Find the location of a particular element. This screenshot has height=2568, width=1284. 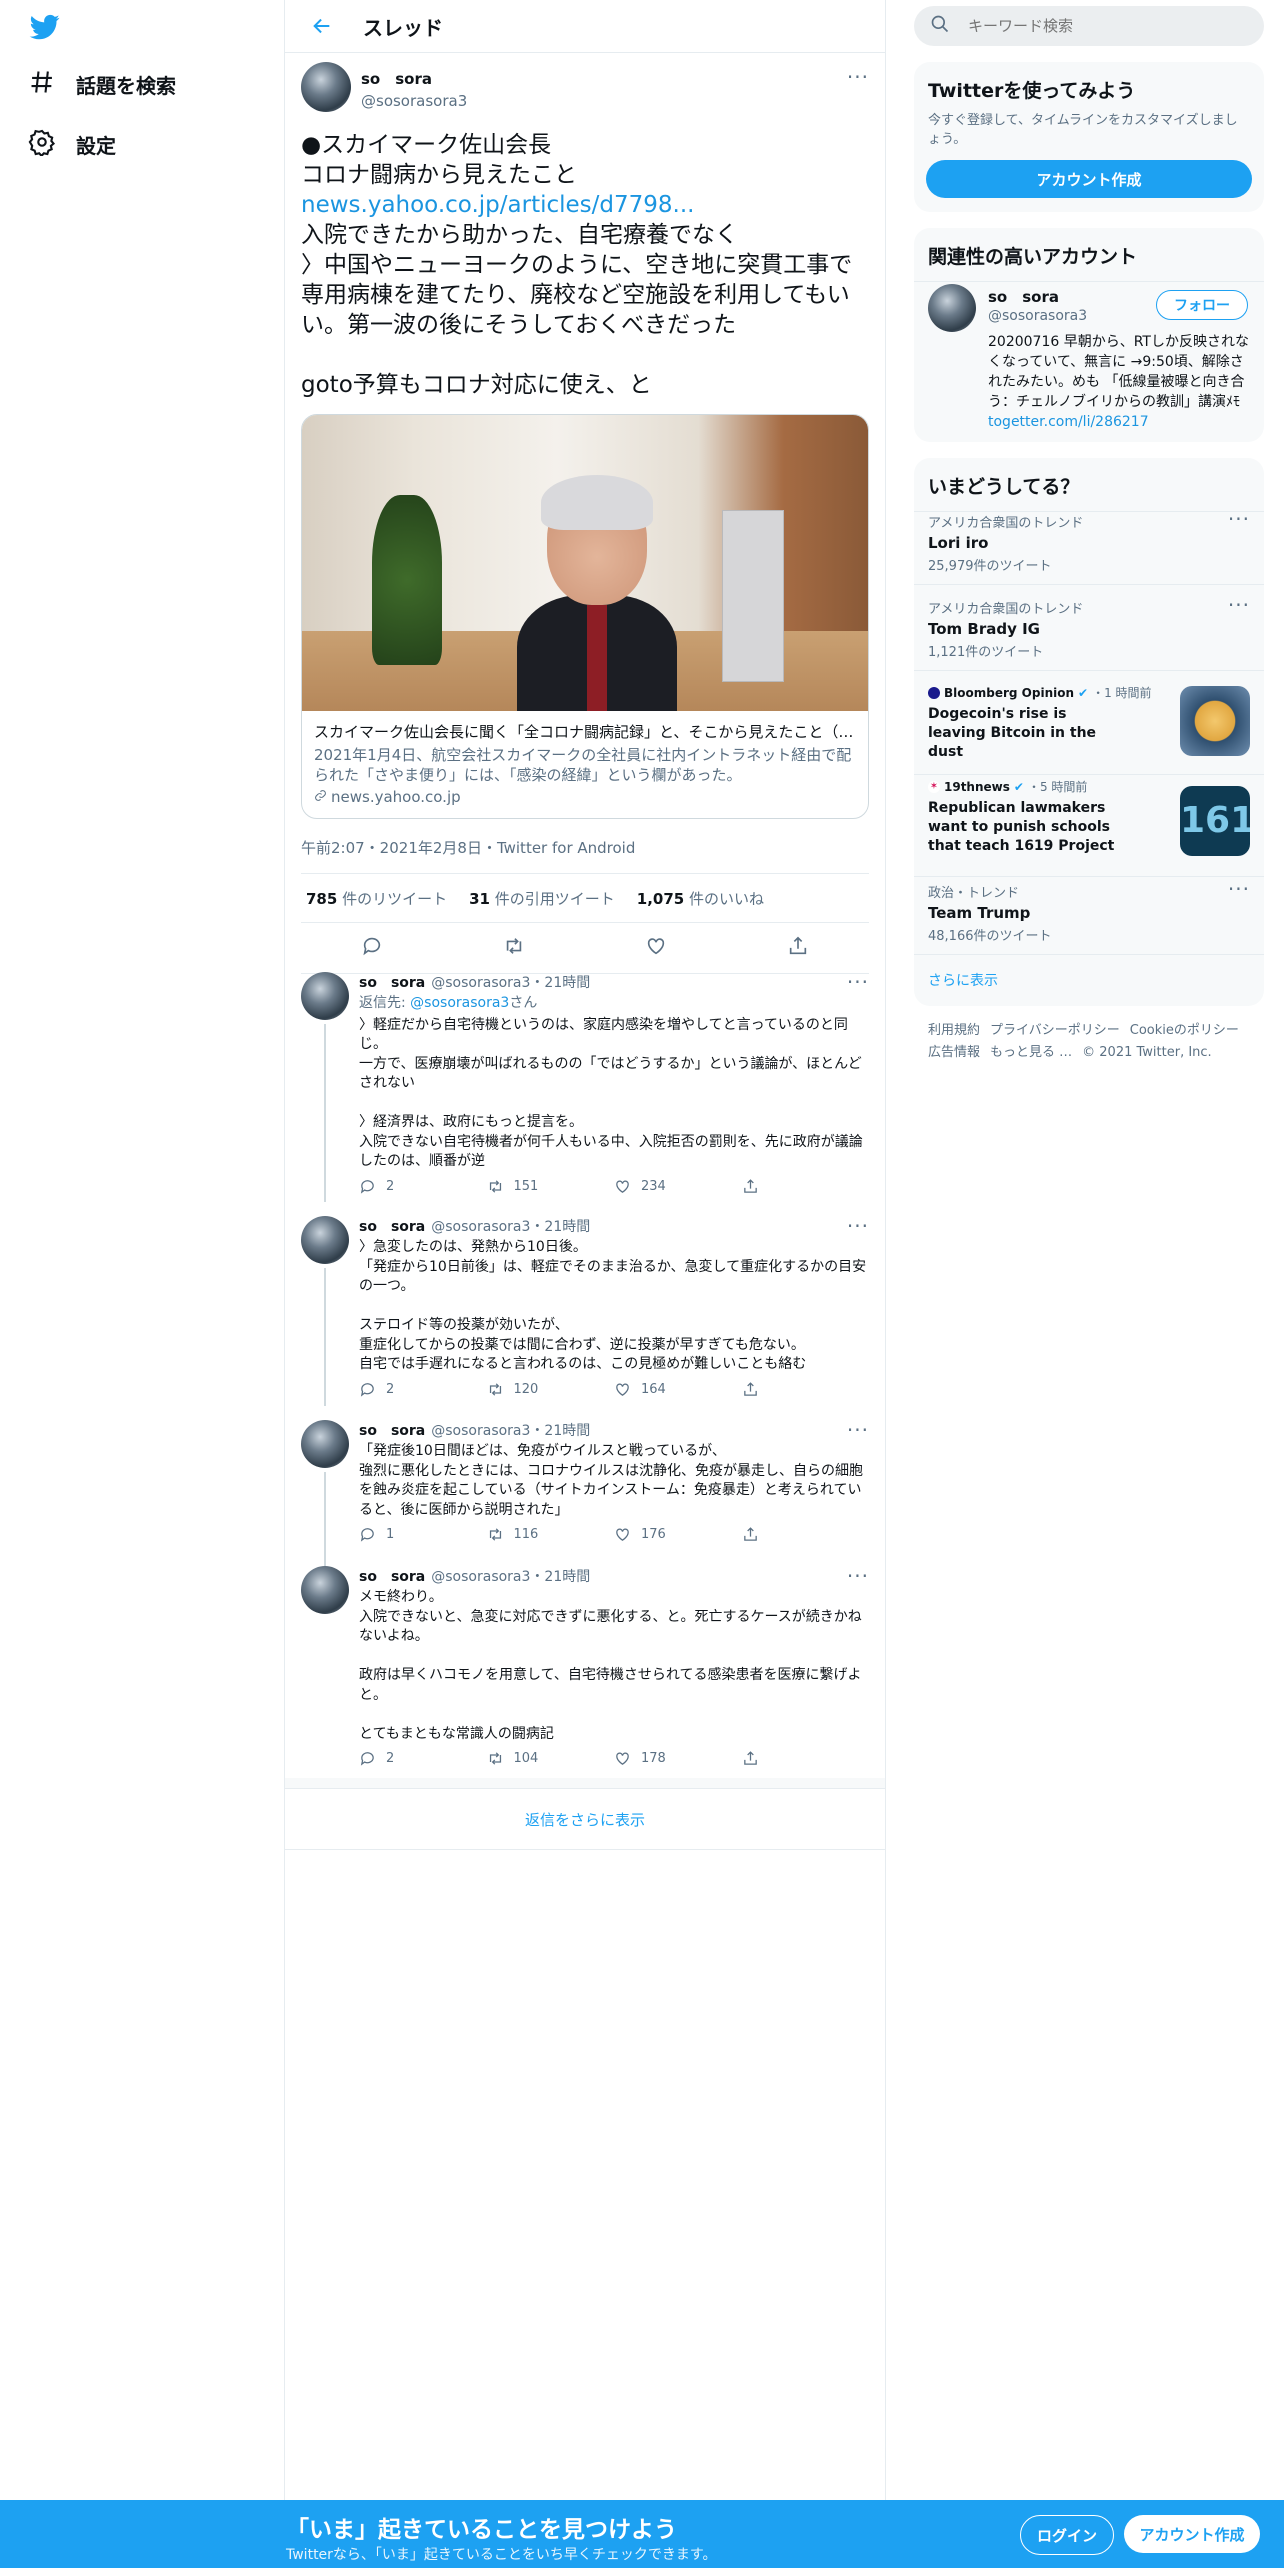

card-domain-text: news.yahoo.co.jp is located at coordinates (396, 797).